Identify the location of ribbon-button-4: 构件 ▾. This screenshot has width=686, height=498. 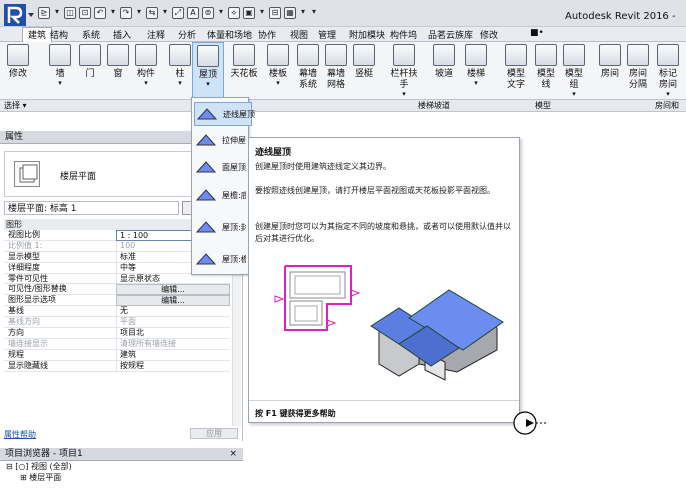
(146, 71).